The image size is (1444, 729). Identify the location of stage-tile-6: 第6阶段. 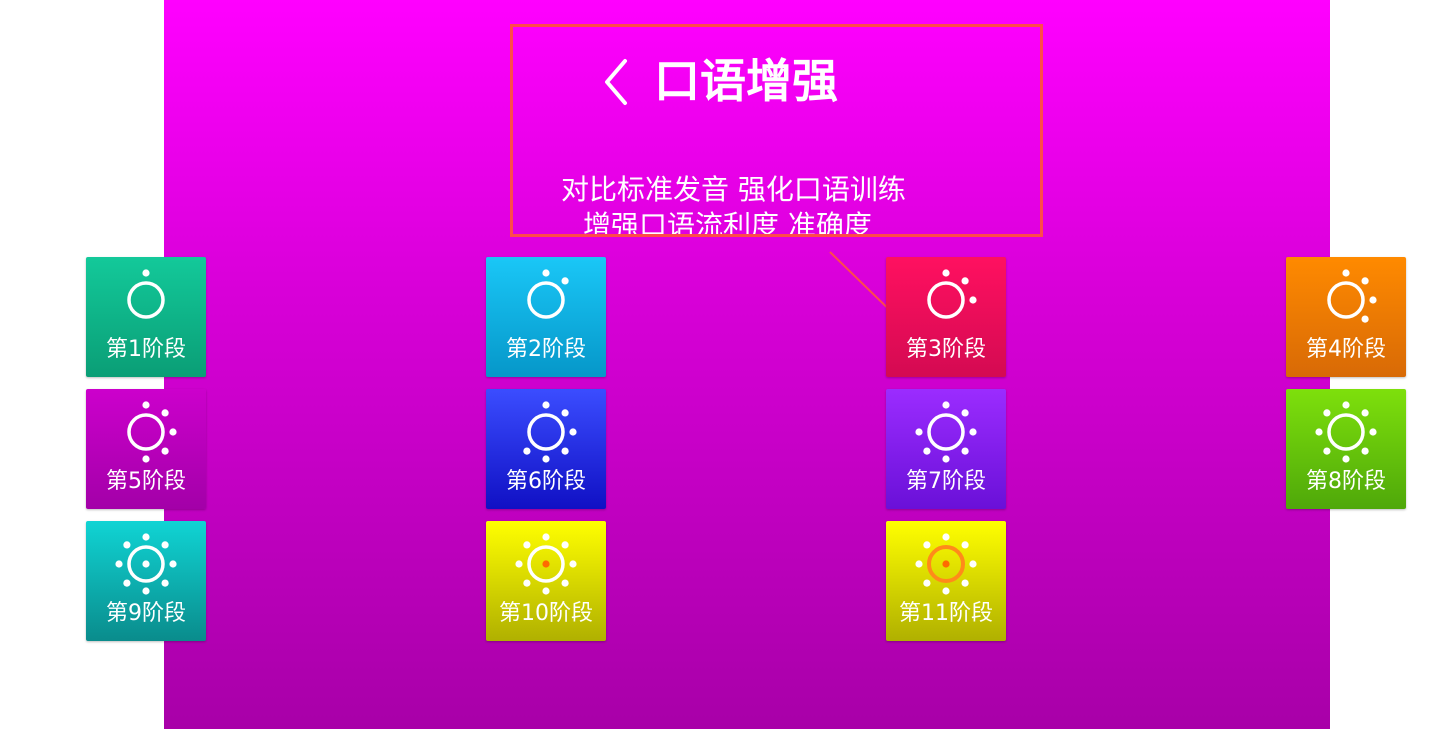
(546, 449).